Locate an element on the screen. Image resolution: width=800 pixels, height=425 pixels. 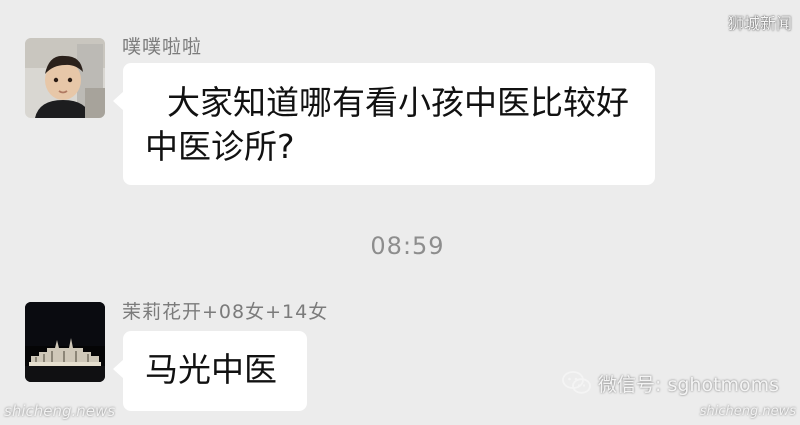
watermark-bottom-right: shicheng.news is located at coordinates (747, 411).